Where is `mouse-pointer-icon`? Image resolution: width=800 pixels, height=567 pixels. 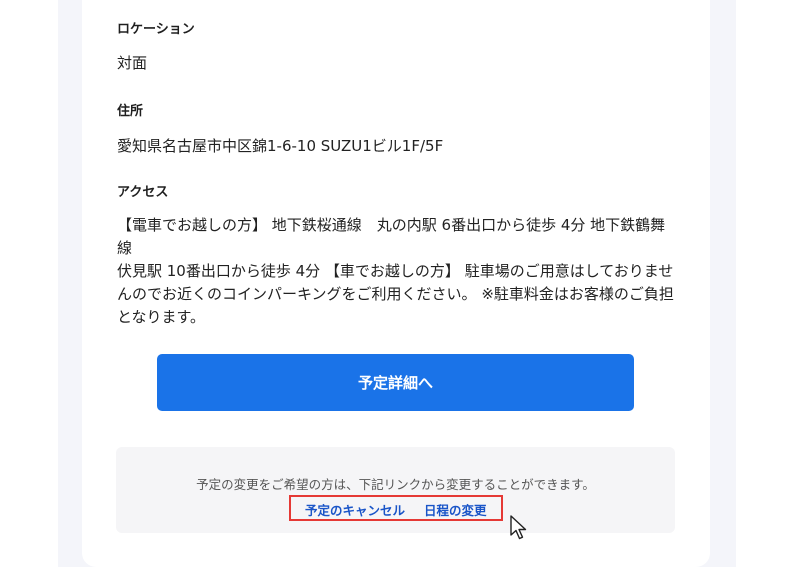
mouse-pointer-icon is located at coordinates (518, 527).